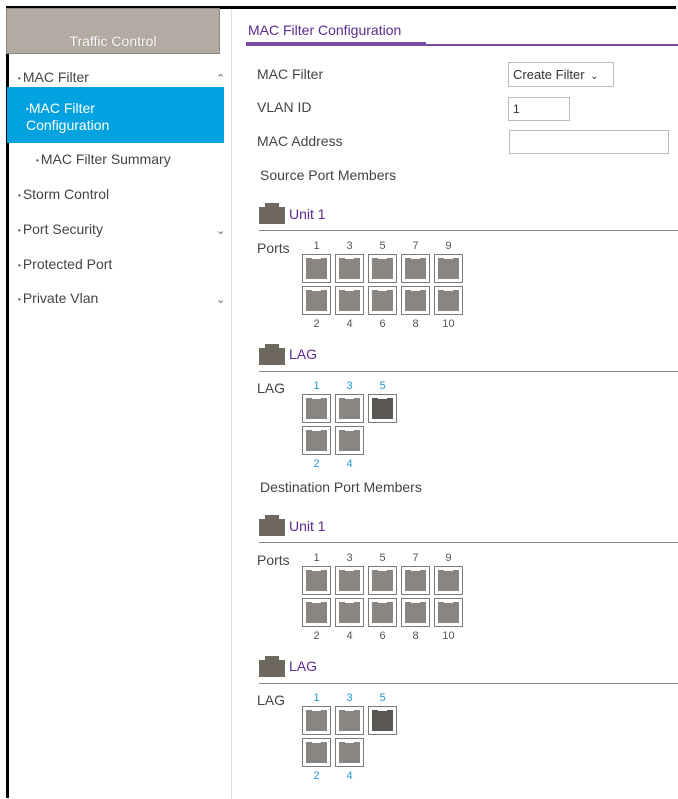 The height and width of the screenshot is (799, 678). I want to click on sidebar-item-storm-control: • Storm Control, so click(63, 194).